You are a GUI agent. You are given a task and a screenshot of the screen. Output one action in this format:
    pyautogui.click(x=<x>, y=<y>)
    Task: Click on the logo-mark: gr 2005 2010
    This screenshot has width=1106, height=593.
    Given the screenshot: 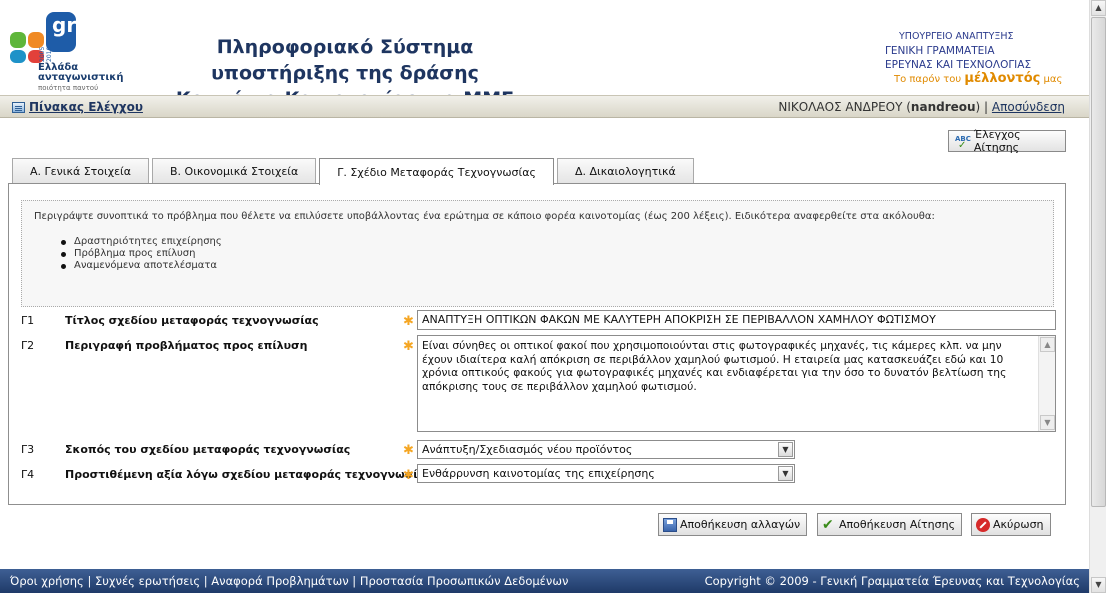 What is the action you would take?
    pyautogui.click(x=43, y=36)
    